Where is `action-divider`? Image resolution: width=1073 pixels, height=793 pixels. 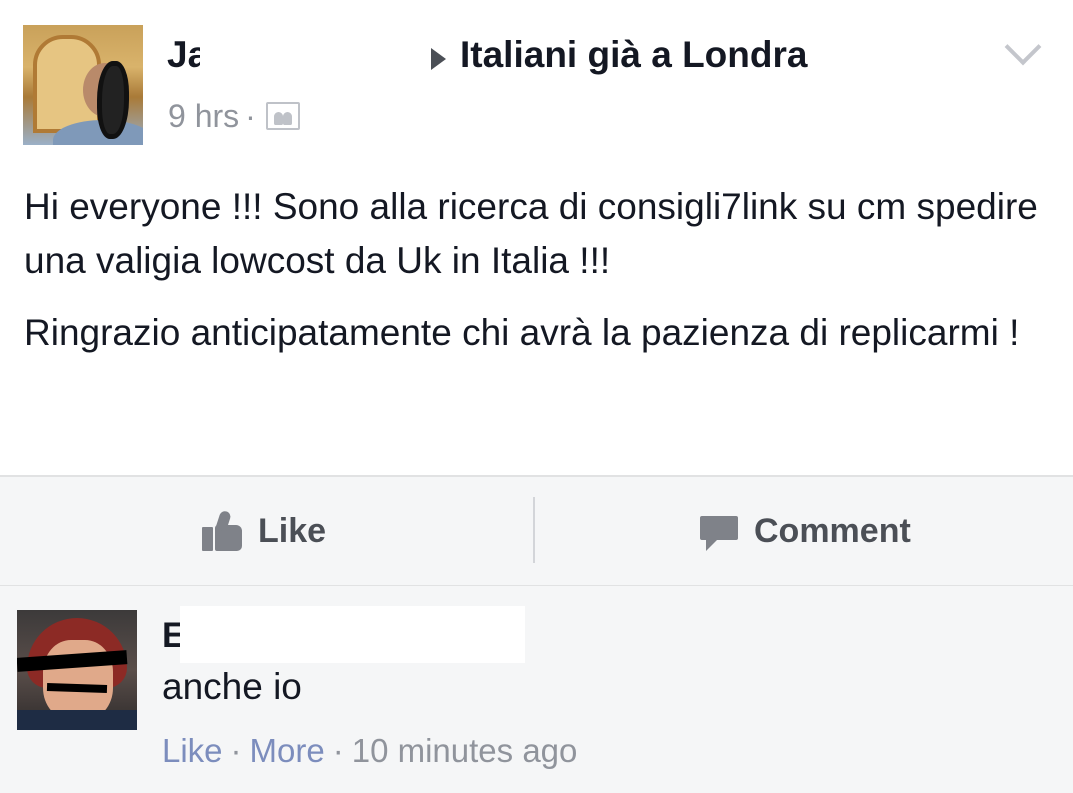 action-divider is located at coordinates (534, 530).